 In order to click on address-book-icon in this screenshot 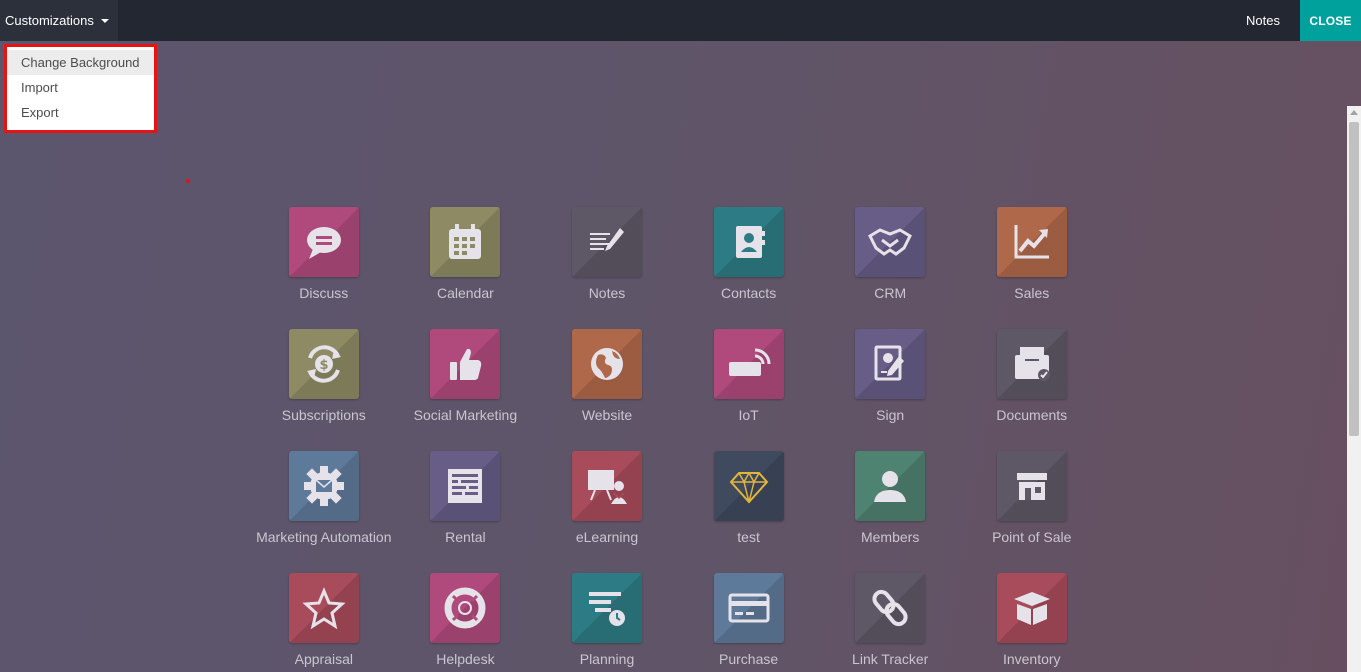, I will do `click(750, 242)`.